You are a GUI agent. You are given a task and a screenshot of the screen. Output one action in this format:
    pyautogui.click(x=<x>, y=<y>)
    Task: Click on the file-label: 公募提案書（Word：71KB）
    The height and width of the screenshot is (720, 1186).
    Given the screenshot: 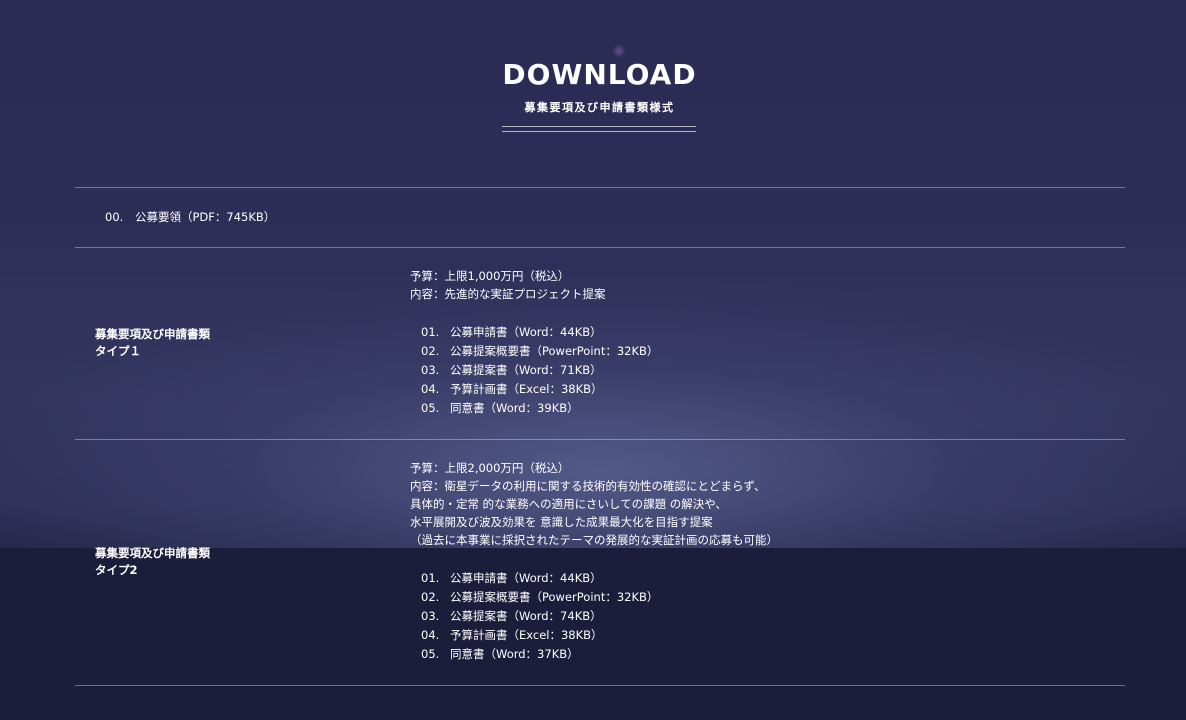 What is the action you would take?
    pyautogui.click(x=526, y=370)
    